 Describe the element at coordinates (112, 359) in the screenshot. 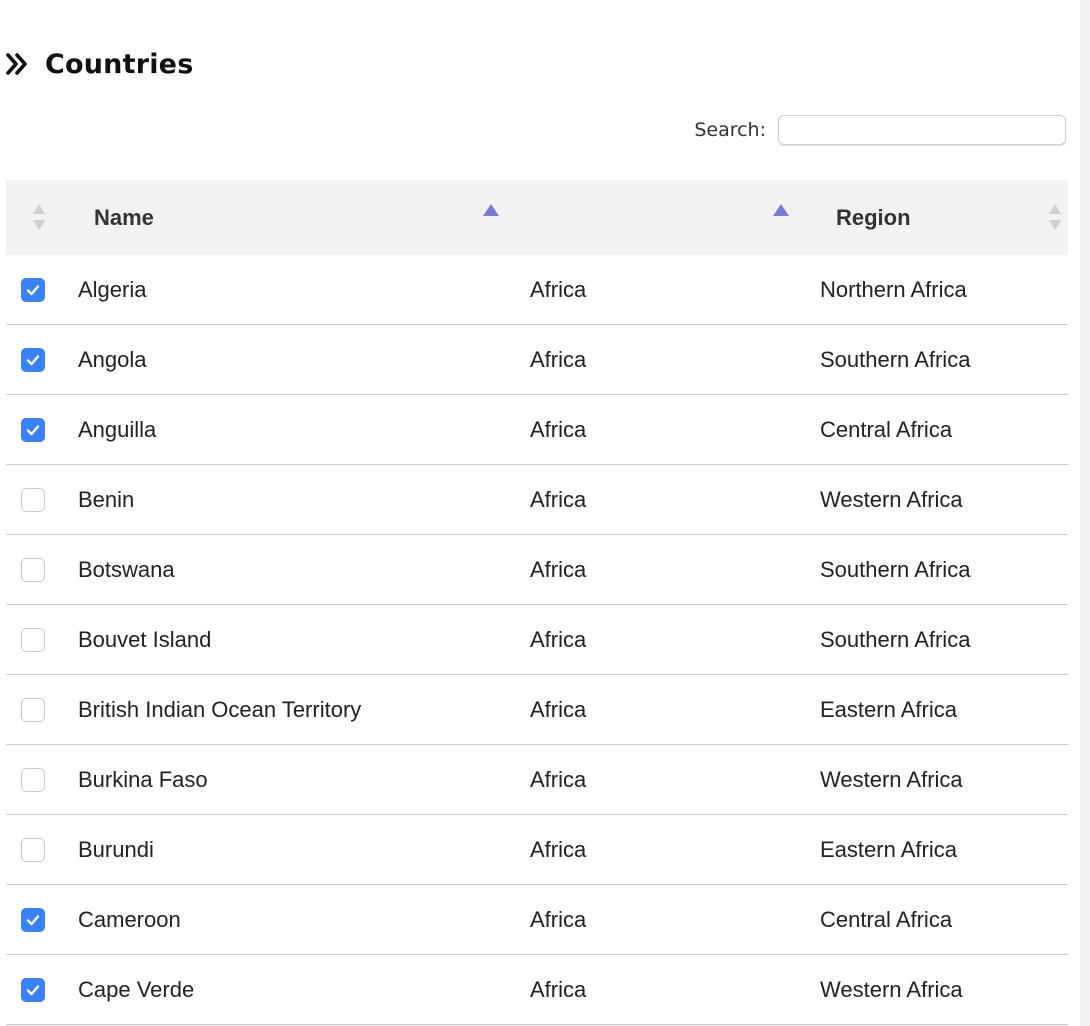

I see `cell-name: Angola` at that location.